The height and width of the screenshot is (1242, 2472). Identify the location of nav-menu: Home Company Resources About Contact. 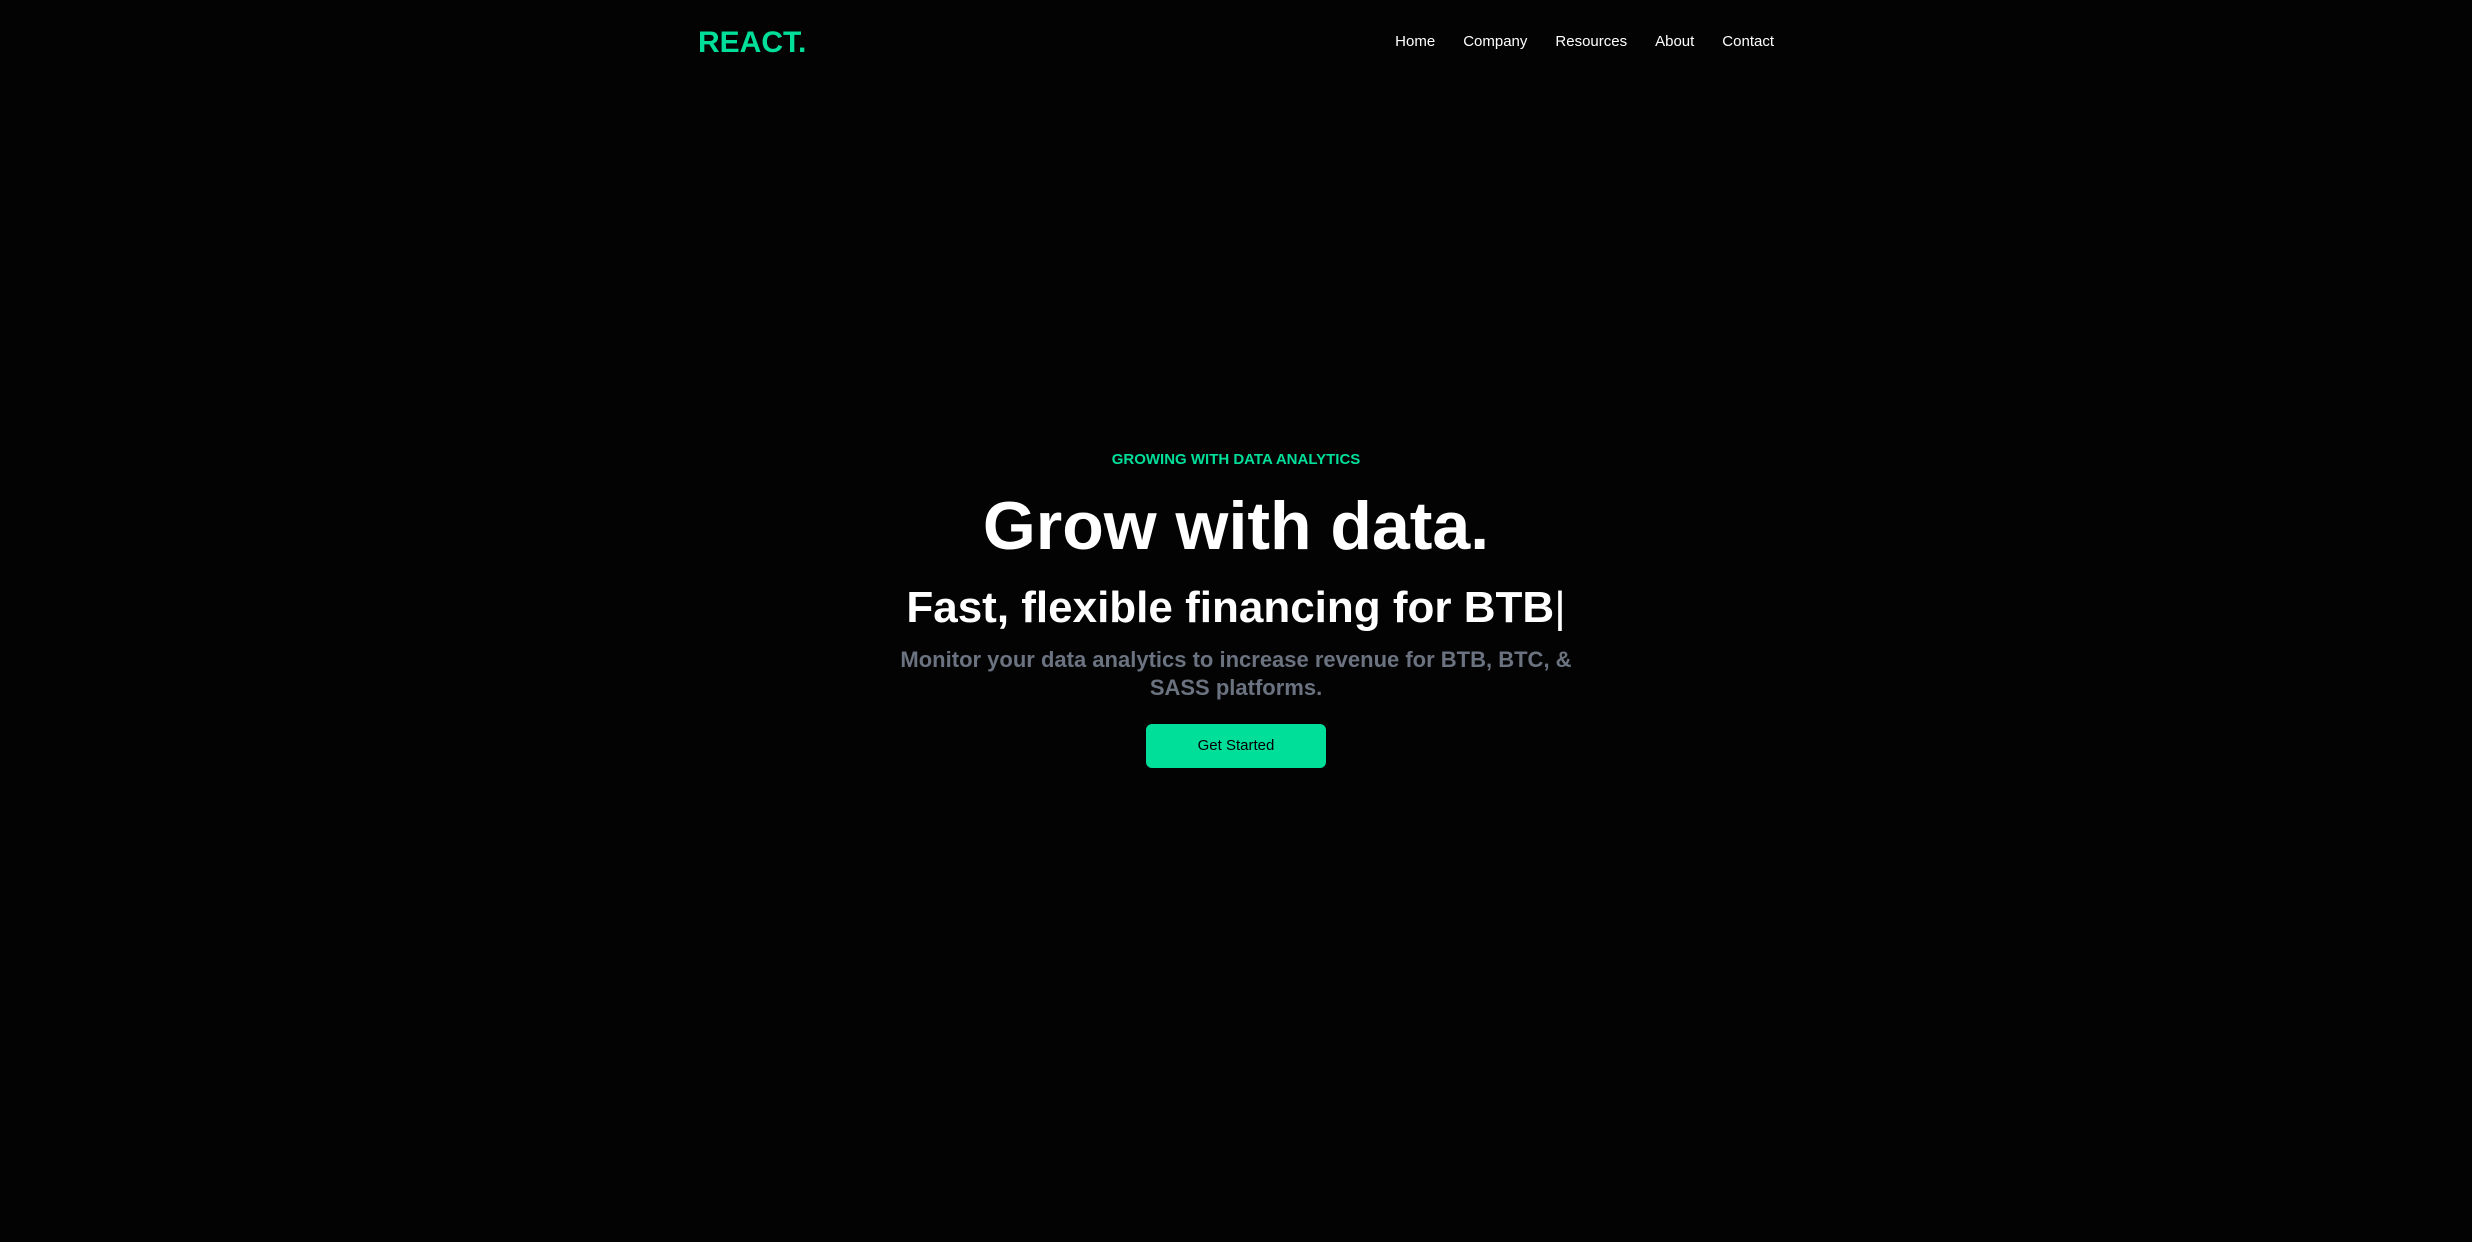
(1577, 42).